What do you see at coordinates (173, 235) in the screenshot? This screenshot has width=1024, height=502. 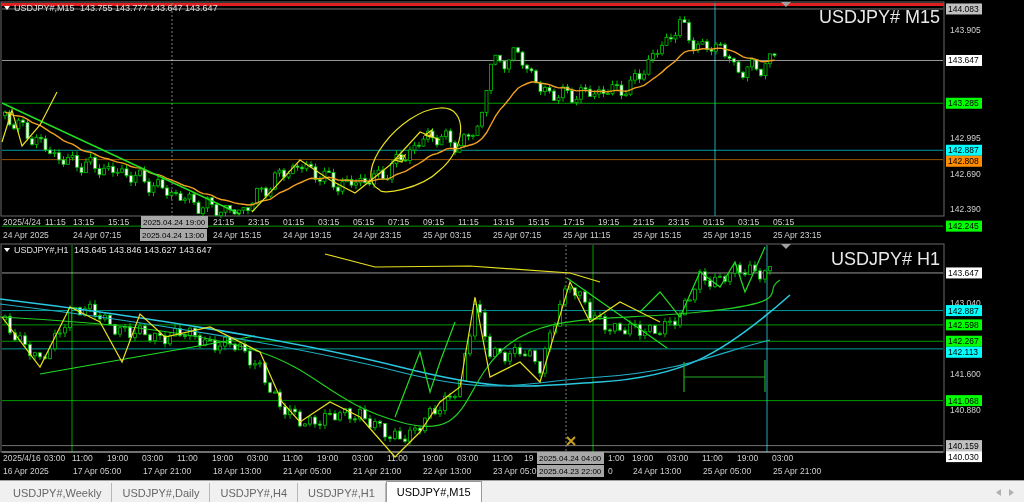 I see `crosshair-time-label: 2025.04.24 13:00` at bounding box center [173, 235].